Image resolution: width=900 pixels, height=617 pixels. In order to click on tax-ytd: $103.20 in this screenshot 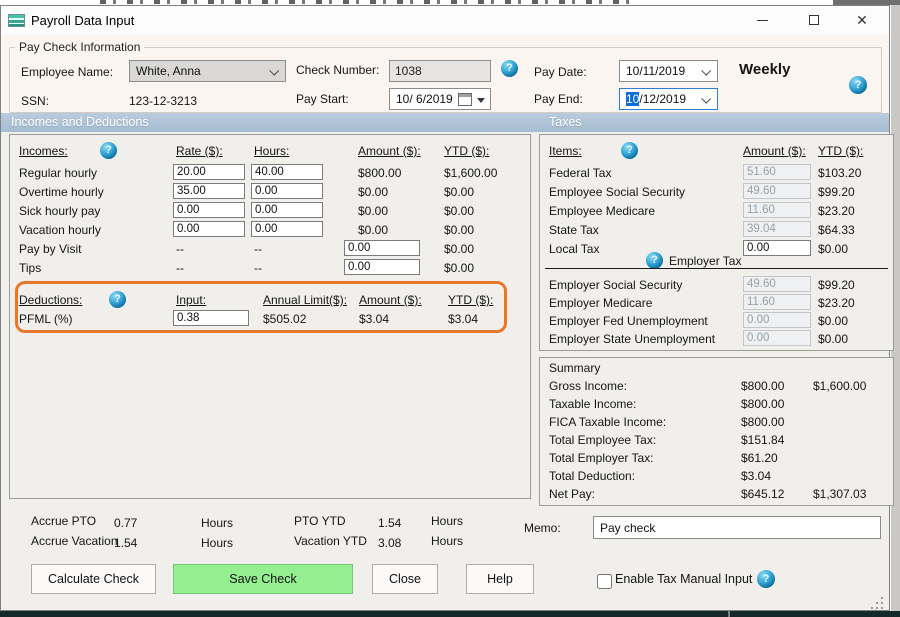, I will do `click(840, 173)`.